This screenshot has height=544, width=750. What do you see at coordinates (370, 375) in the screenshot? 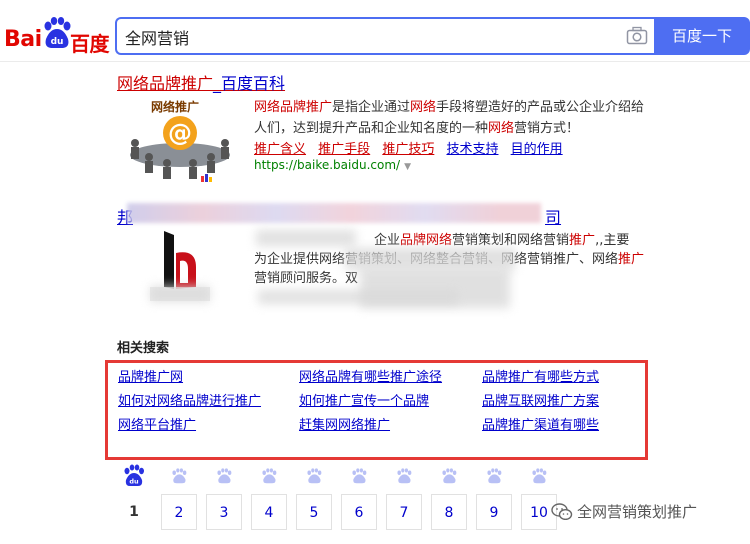
I see `related-link: 网络品牌有哪些推广途径` at bounding box center [370, 375].